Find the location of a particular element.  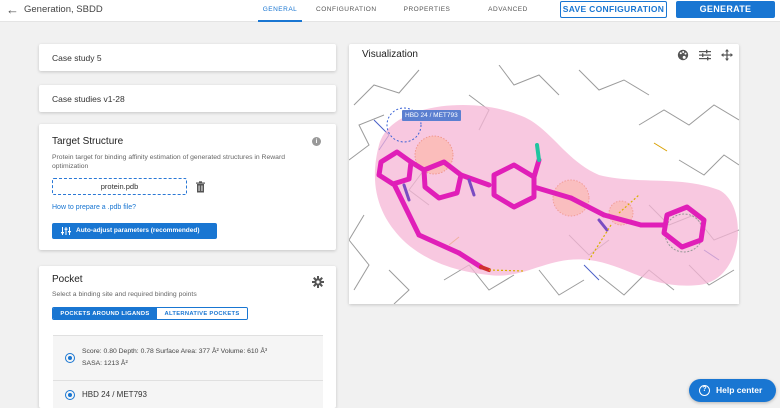

pocket-radio-selected is located at coordinates (70, 358).